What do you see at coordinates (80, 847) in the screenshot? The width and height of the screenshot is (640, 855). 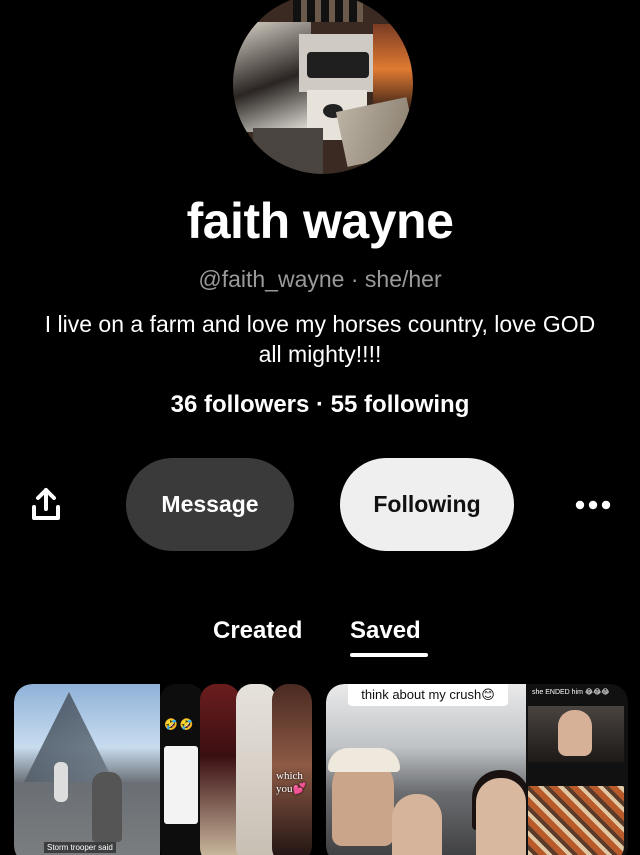 I see `pin-caption: Storm trooper said` at bounding box center [80, 847].